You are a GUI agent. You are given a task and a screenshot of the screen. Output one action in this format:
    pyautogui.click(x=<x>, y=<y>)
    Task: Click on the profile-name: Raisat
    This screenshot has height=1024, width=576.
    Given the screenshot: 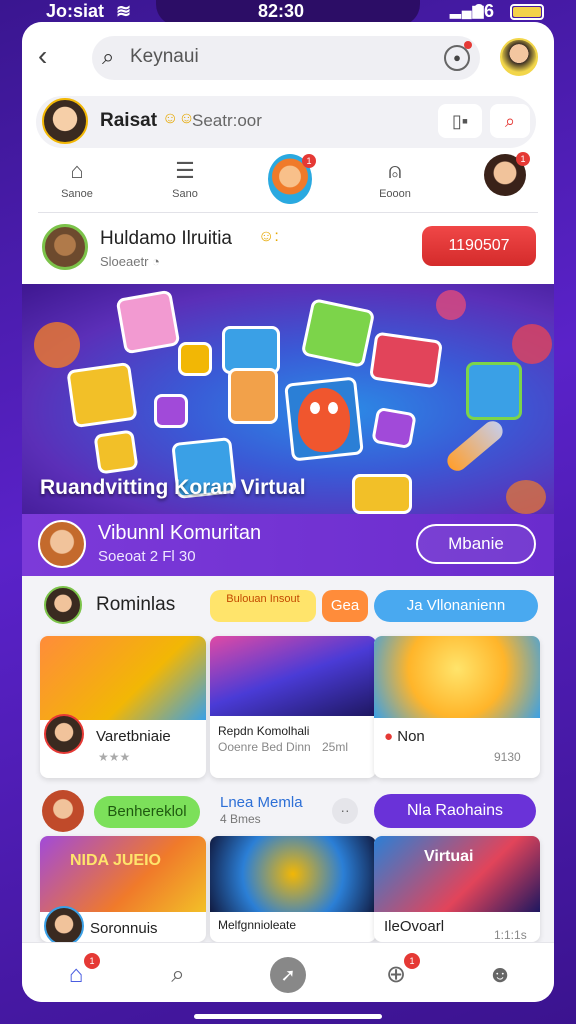 What is the action you would take?
    pyautogui.click(x=129, y=120)
    